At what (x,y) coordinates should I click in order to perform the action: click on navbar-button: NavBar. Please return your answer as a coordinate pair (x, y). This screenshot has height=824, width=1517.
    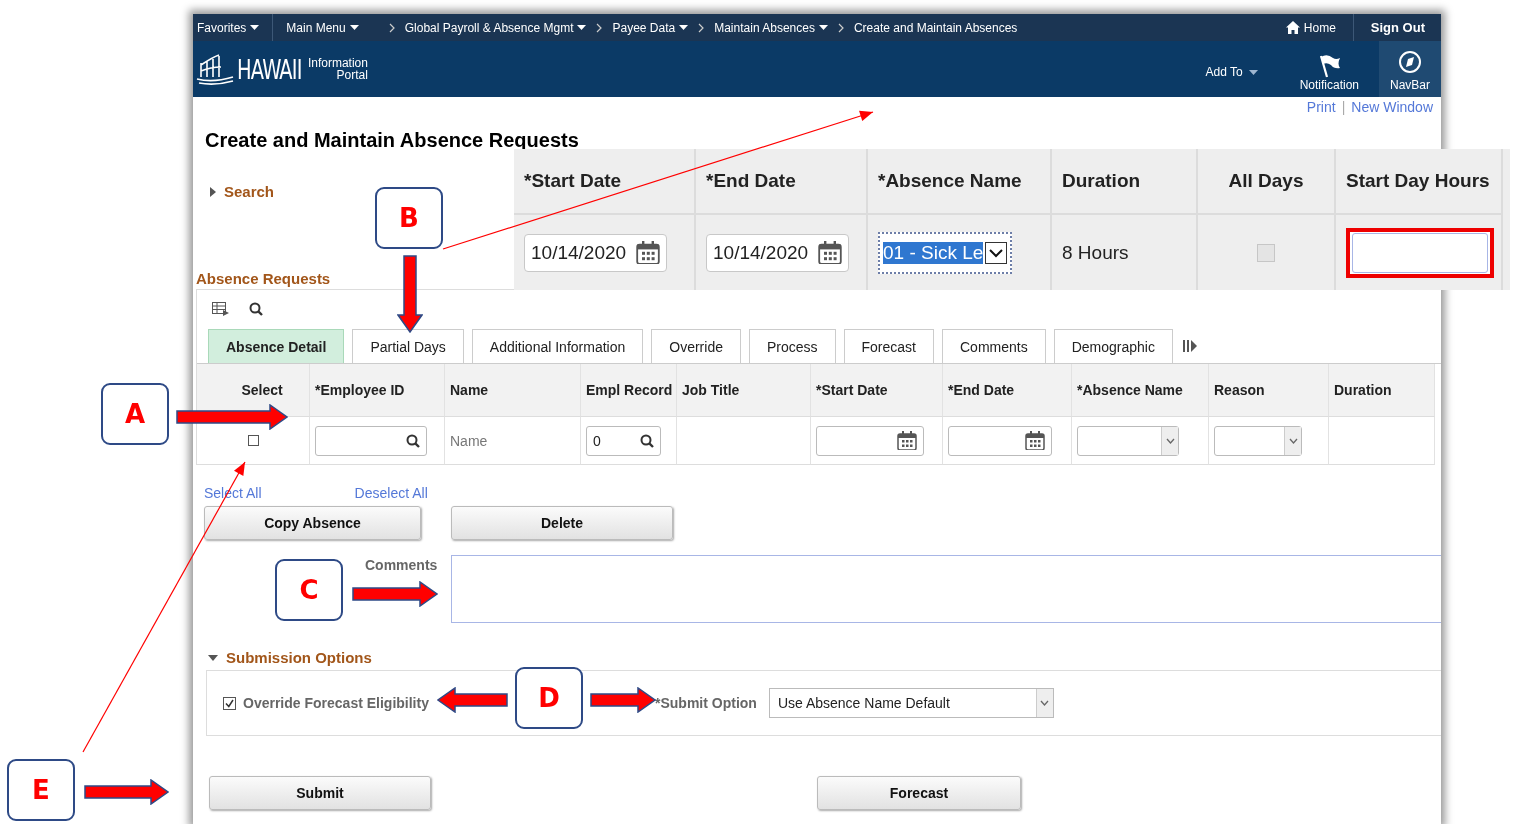
    Looking at the image, I should click on (1410, 69).